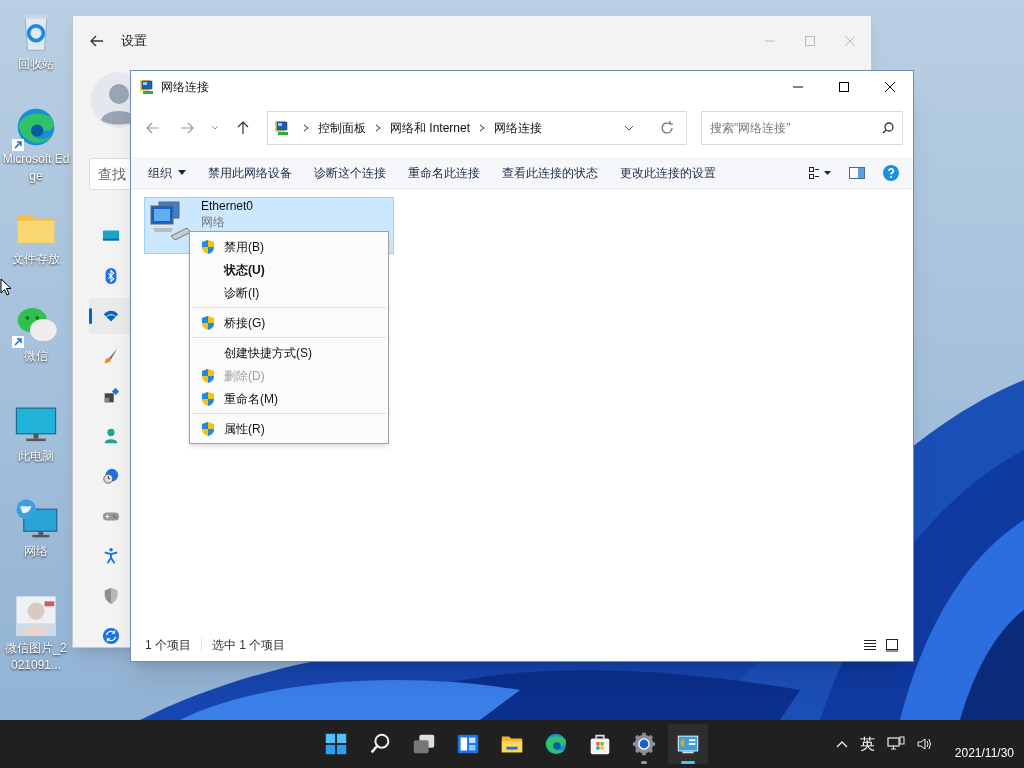 The width and height of the screenshot is (1024, 768). Describe the element at coordinates (336, 744) in the screenshot. I see `start-icon` at that location.